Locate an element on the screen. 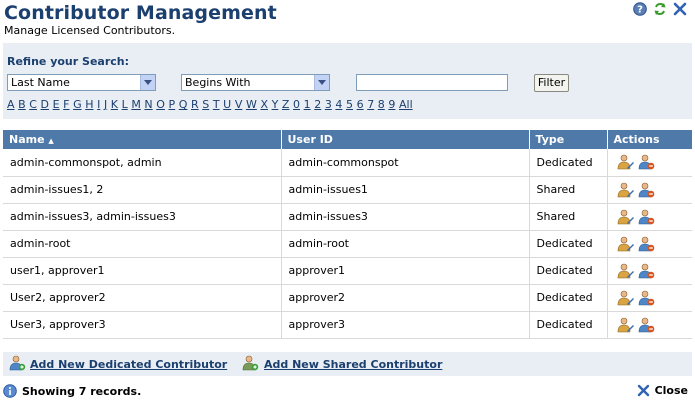  cell-name: admin-commonspot, admin is located at coordinates (142, 163).